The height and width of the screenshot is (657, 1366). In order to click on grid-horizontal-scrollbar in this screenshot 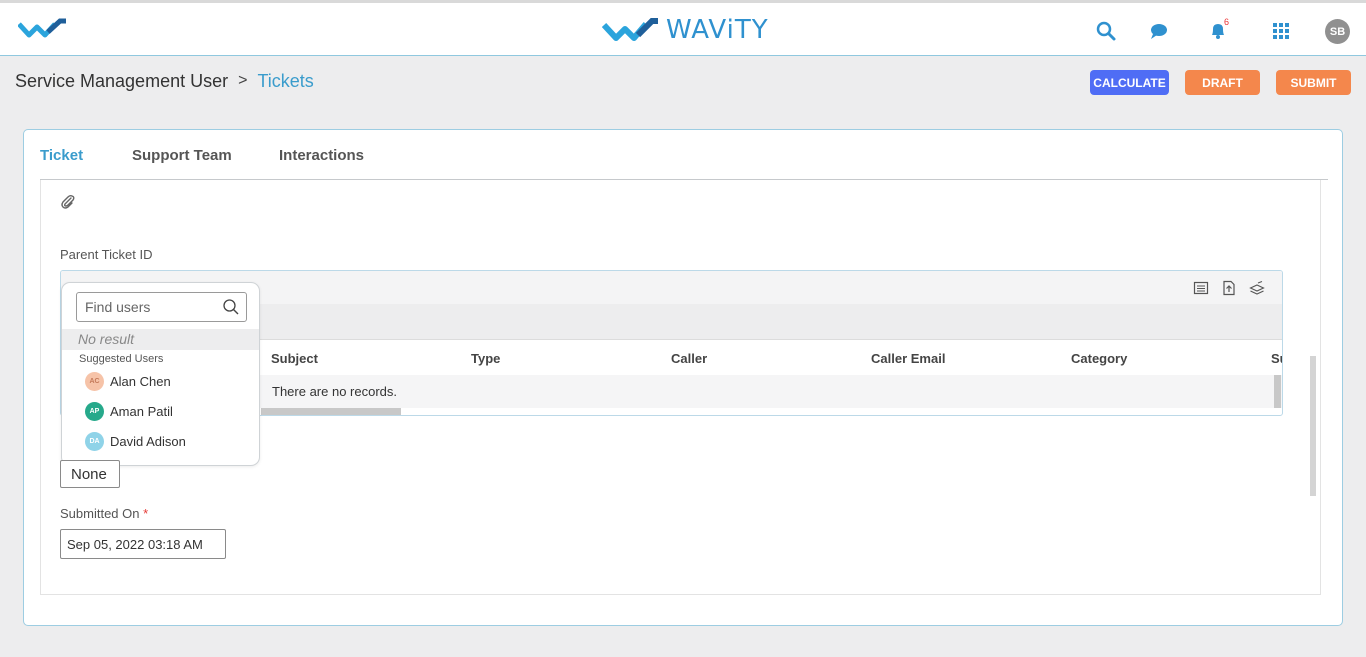, I will do `click(331, 411)`.